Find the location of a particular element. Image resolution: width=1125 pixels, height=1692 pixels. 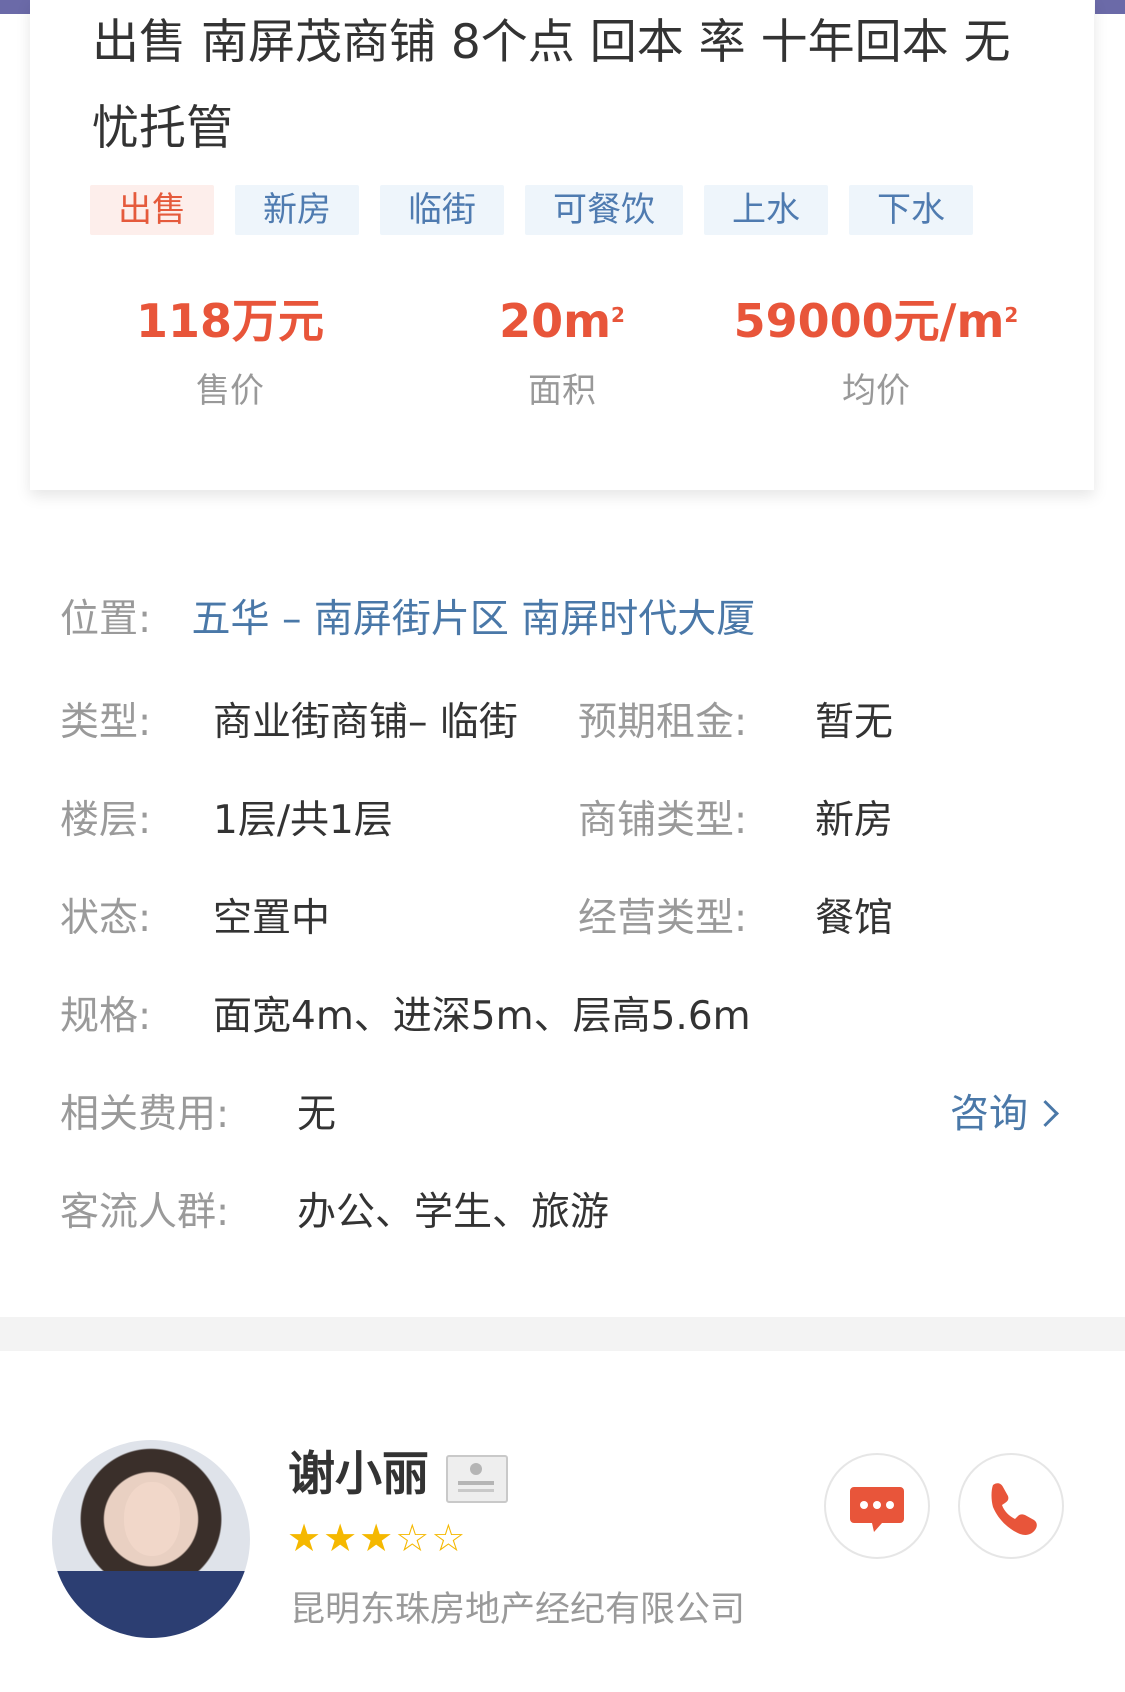

business-value: 餐馆 is located at coordinates (854, 918).